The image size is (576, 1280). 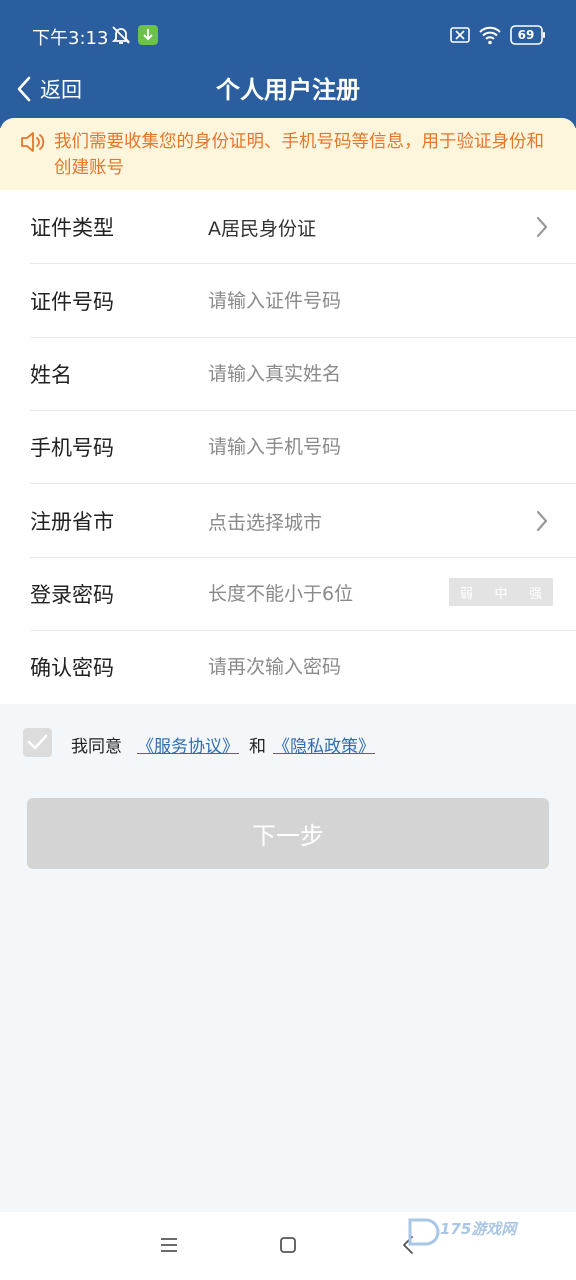 I want to click on privacy-policy-link: 《隐私政策》, so click(x=324, y=744).